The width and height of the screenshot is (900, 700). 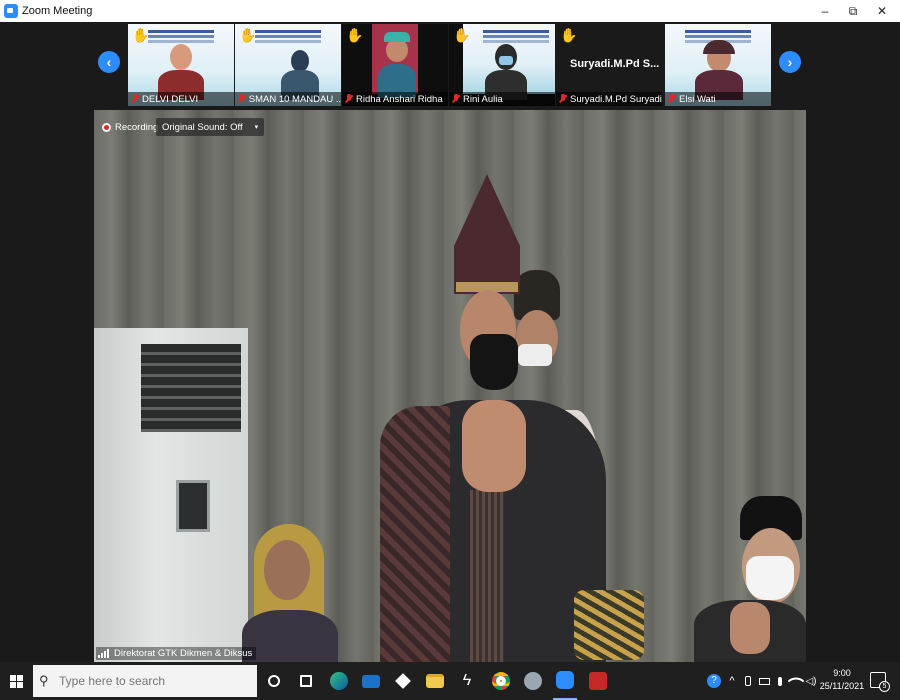 What do you see at coordinates (842, 673) in the screenshot?
I see `clock-time: 9:00` at bounding box center [842, 673].